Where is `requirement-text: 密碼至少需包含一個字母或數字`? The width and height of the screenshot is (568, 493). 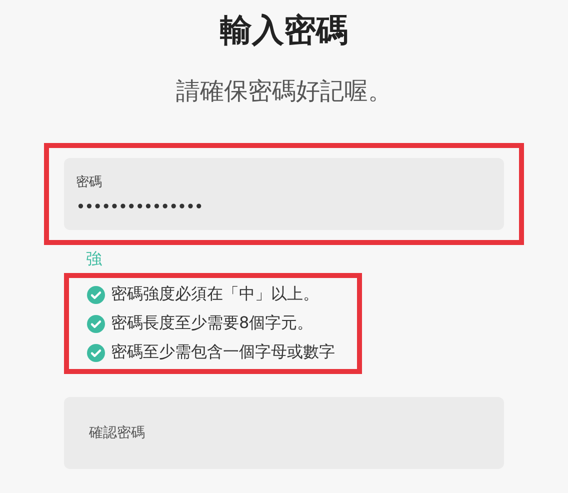 requirement-text: 密碼至少需包含一個字母或數字 is located at coordinates (223, 352).